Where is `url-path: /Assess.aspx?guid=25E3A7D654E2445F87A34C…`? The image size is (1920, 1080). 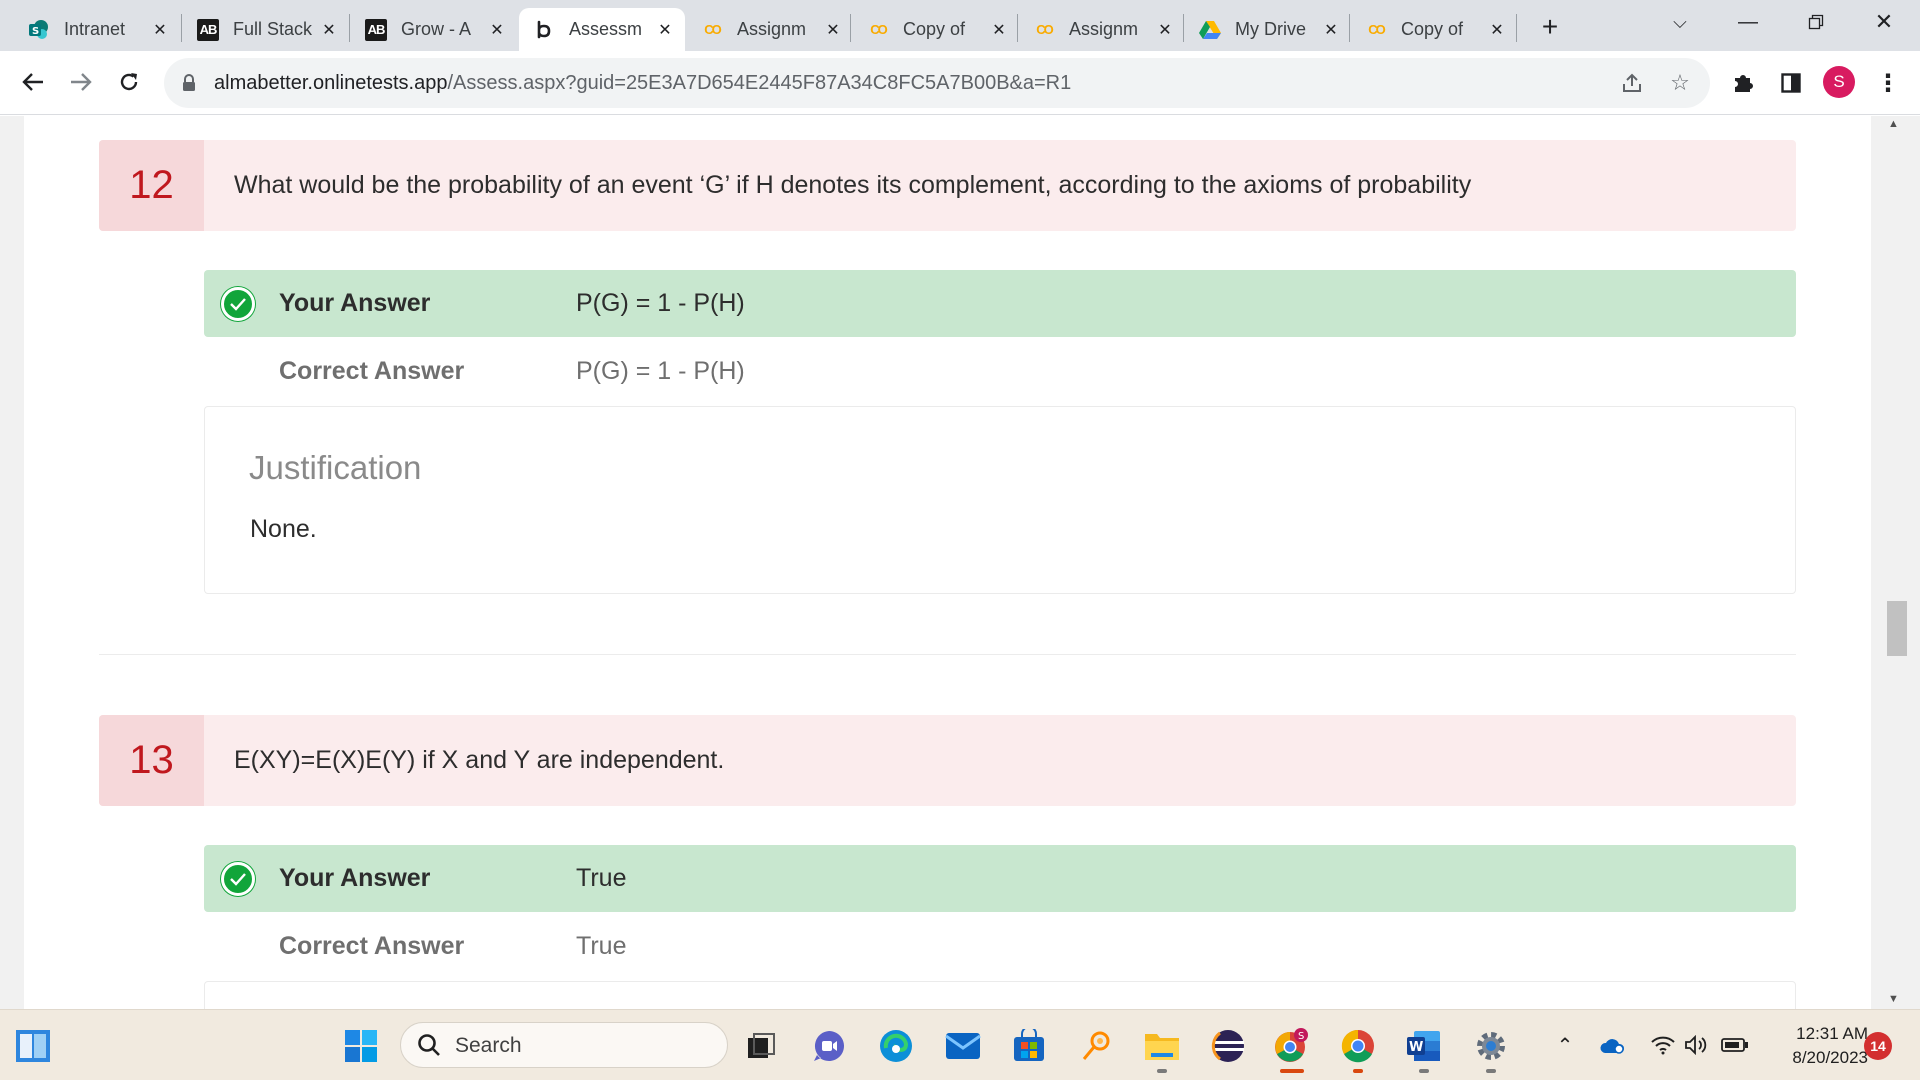 url-path: /Assess.aspx?guid=25E3A7D654E2445F87A34C… is located at coordinates (759, 83).